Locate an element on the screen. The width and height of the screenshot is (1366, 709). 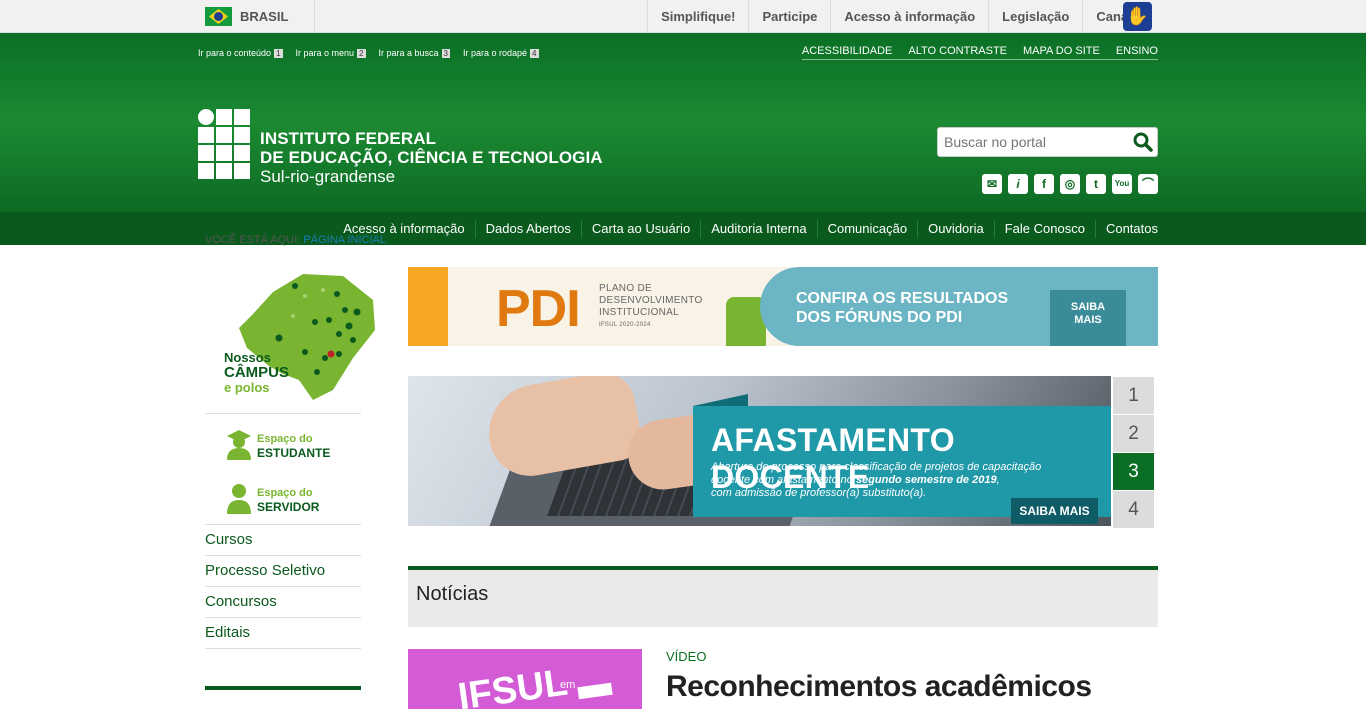
news-thumb-em: em is located at coordinates (568, 685).